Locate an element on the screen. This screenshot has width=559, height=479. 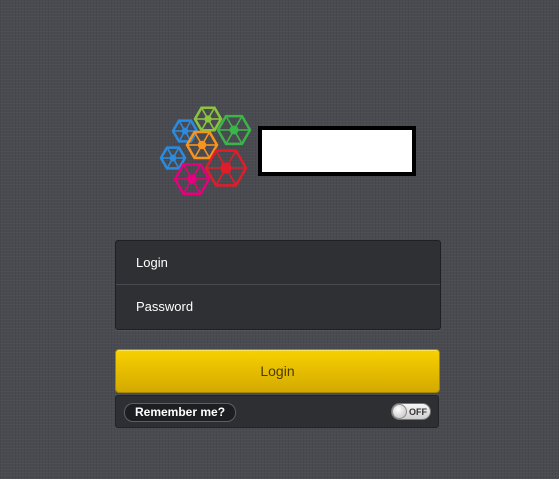
login-input is located at coordinates (278, 262).